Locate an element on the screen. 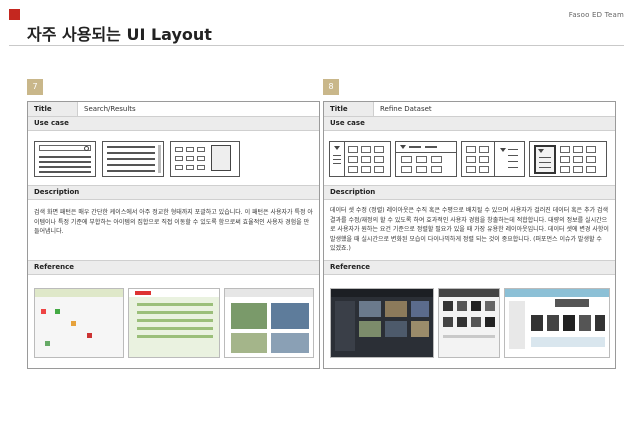  wireframe-scrollbar is located at coordinates (159, 159).